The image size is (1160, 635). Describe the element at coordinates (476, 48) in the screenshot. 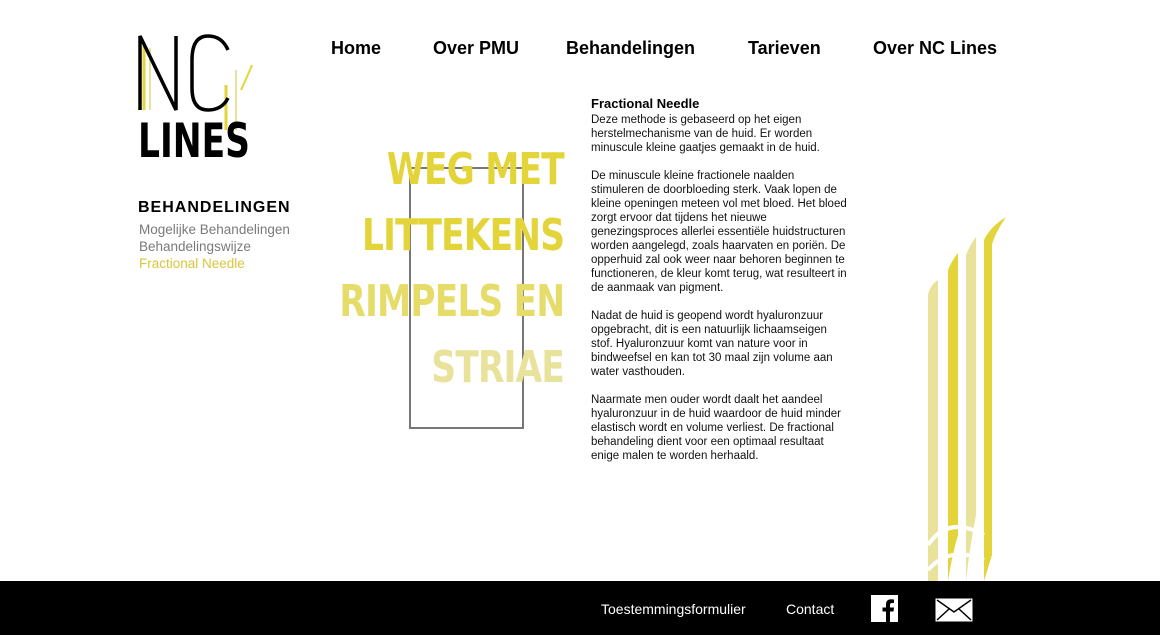

I see `nav-over-pmu: Over PMU` at that location.